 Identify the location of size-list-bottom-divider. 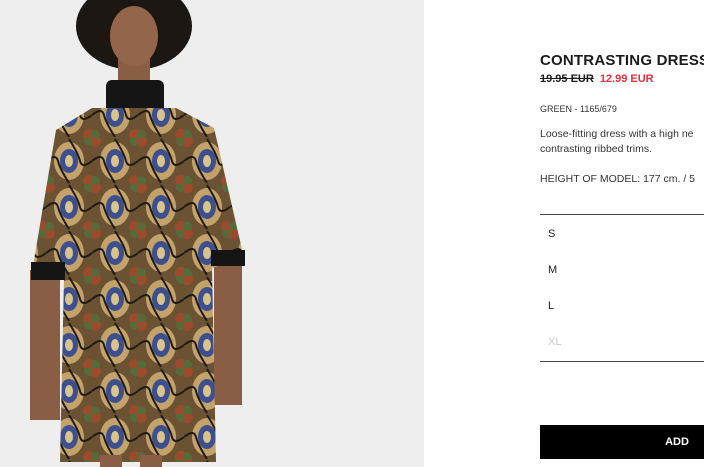
(622, 361).